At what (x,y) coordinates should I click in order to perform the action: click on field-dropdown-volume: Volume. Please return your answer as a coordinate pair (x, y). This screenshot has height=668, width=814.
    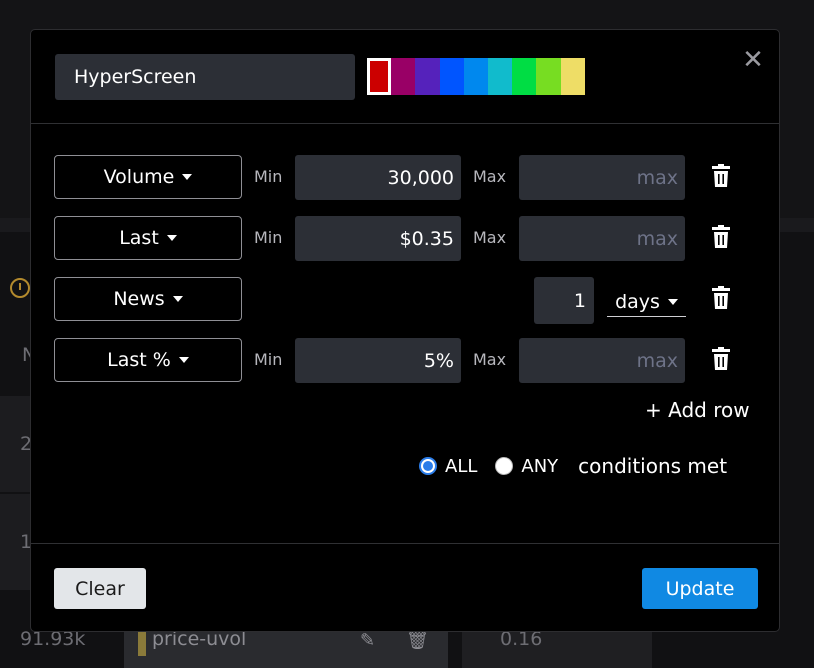
    Looking at the image, I should click on (148, 177).